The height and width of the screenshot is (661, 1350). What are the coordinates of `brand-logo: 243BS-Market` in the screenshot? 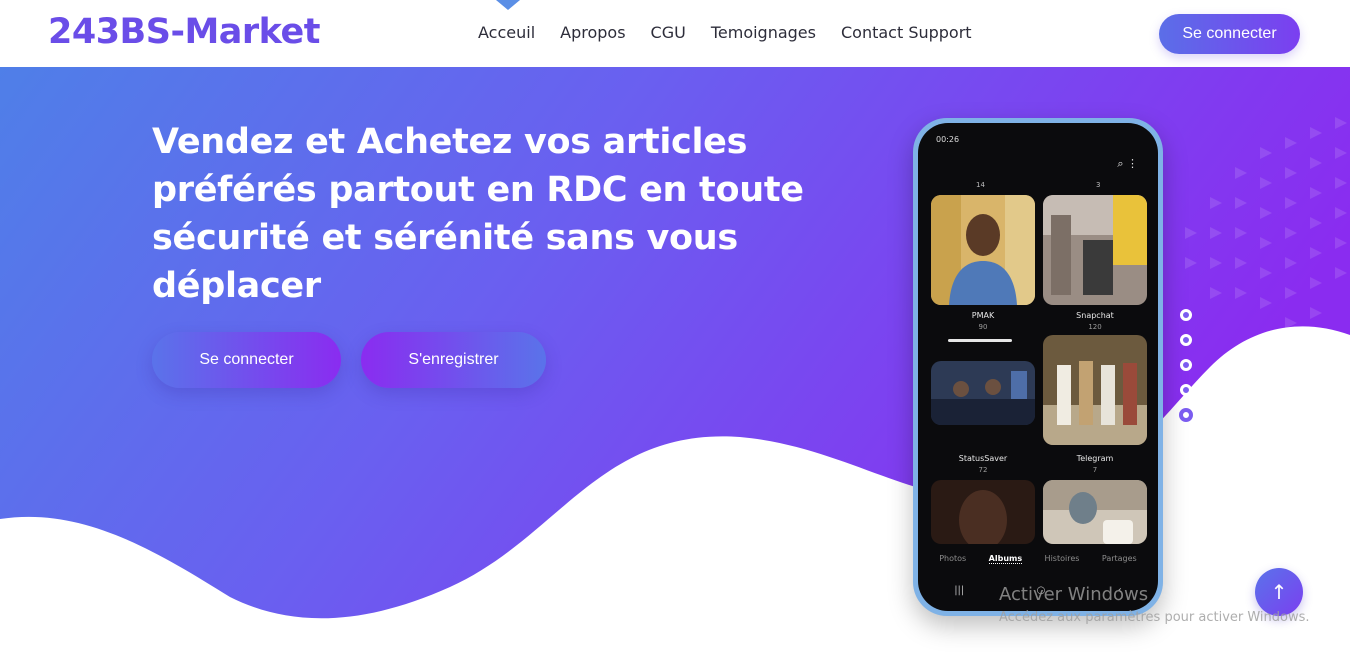 It's located at (184, 32).